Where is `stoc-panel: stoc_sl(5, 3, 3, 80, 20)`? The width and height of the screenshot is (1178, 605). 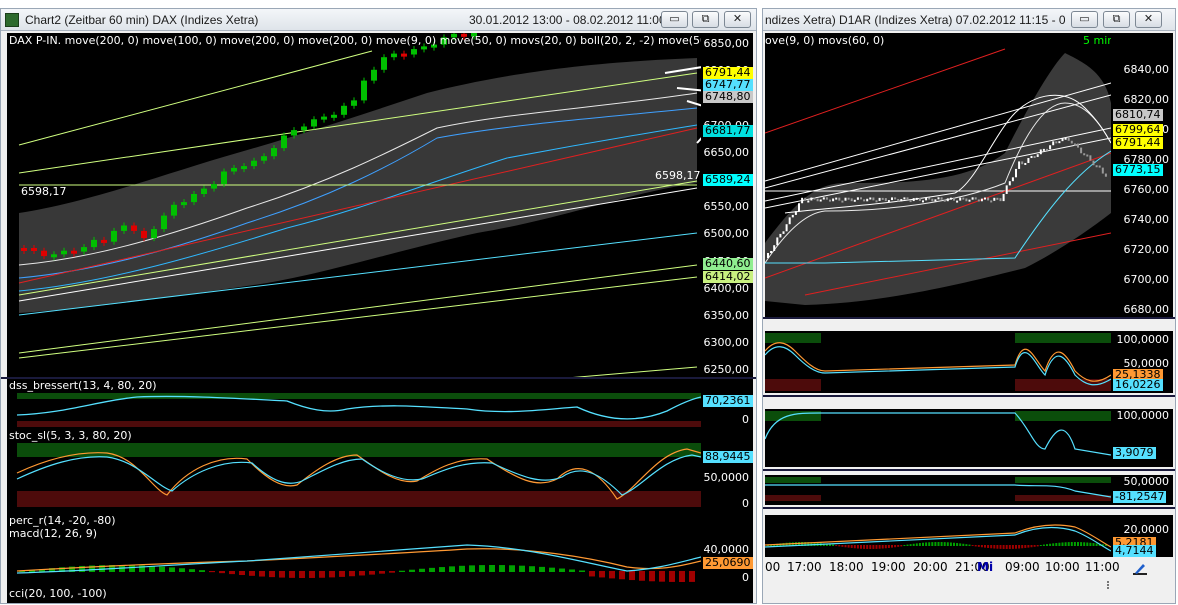 stoc-panel: stoc_sl(5, 3, 3, 80, 20) is located at coordinates (354, 472).